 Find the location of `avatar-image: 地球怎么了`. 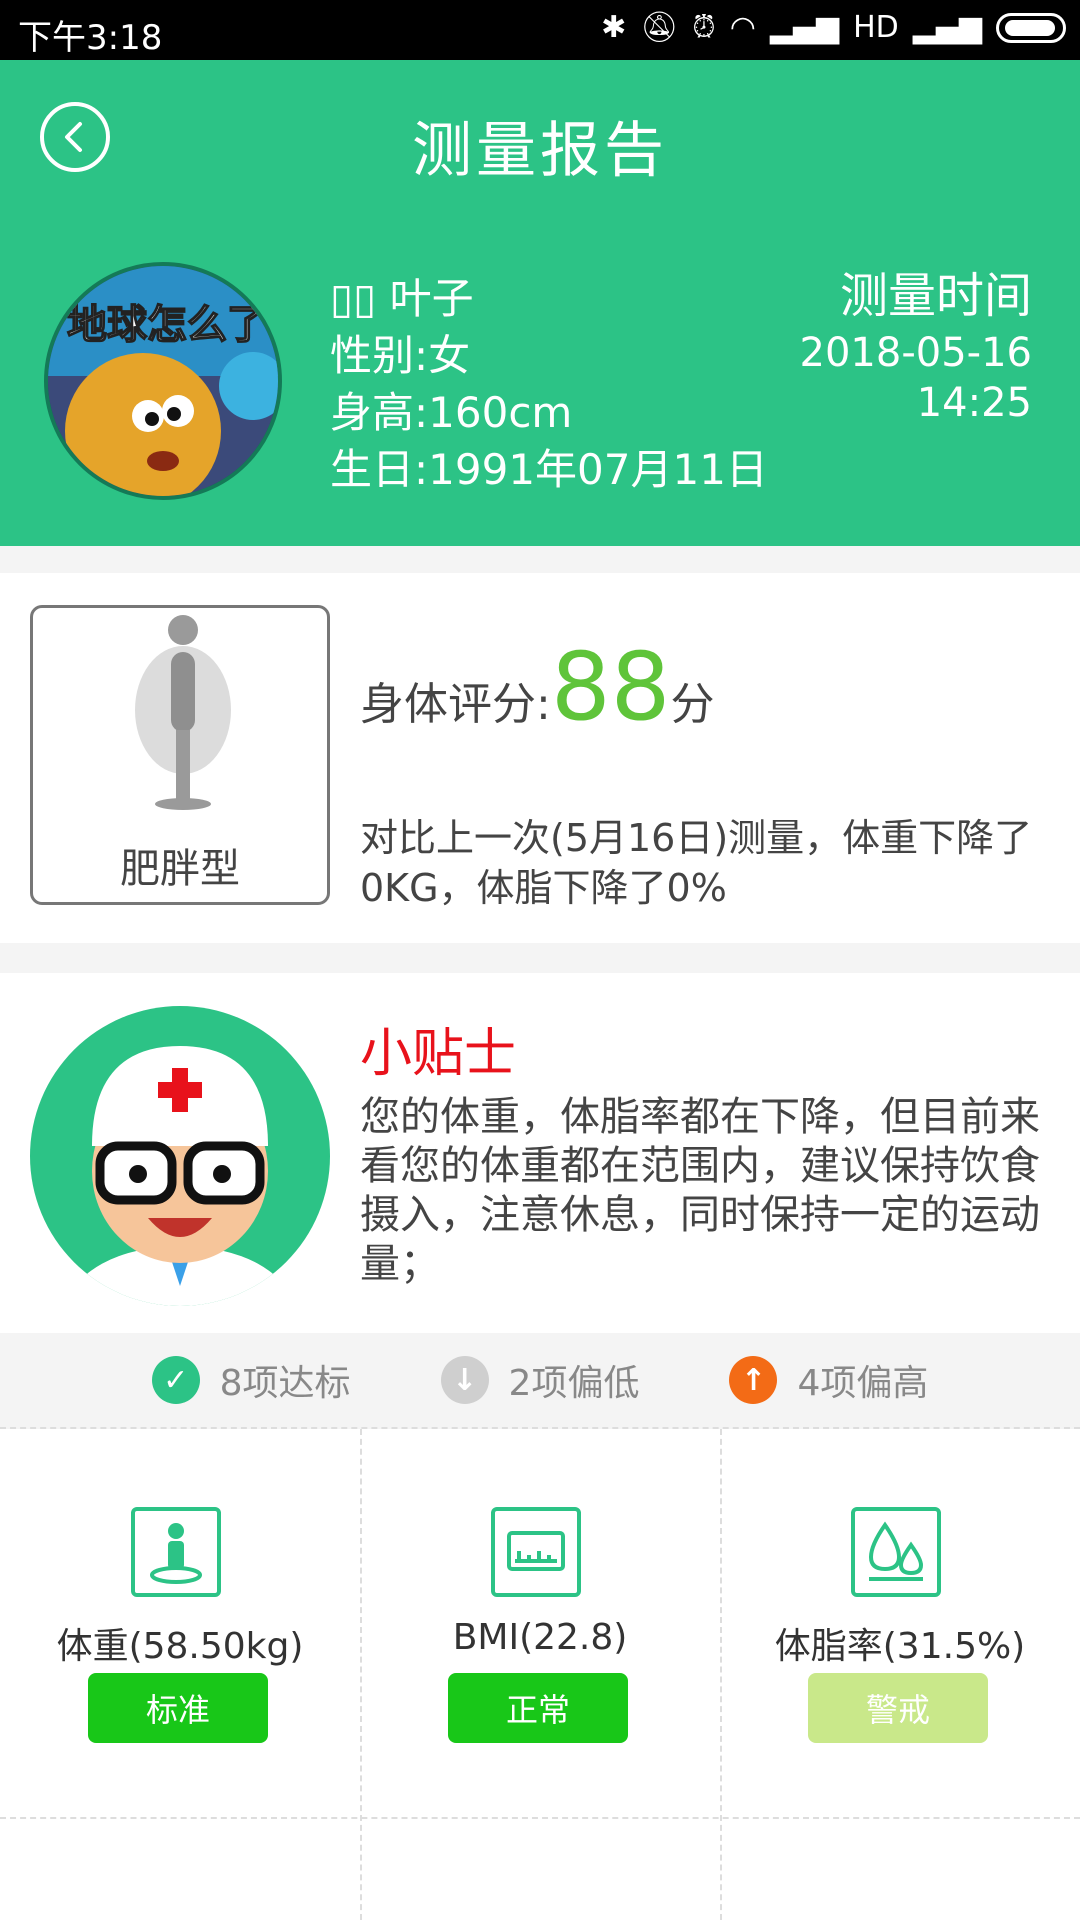

avatar-image: 地球怎么了 is located at coordinates (163, 381).